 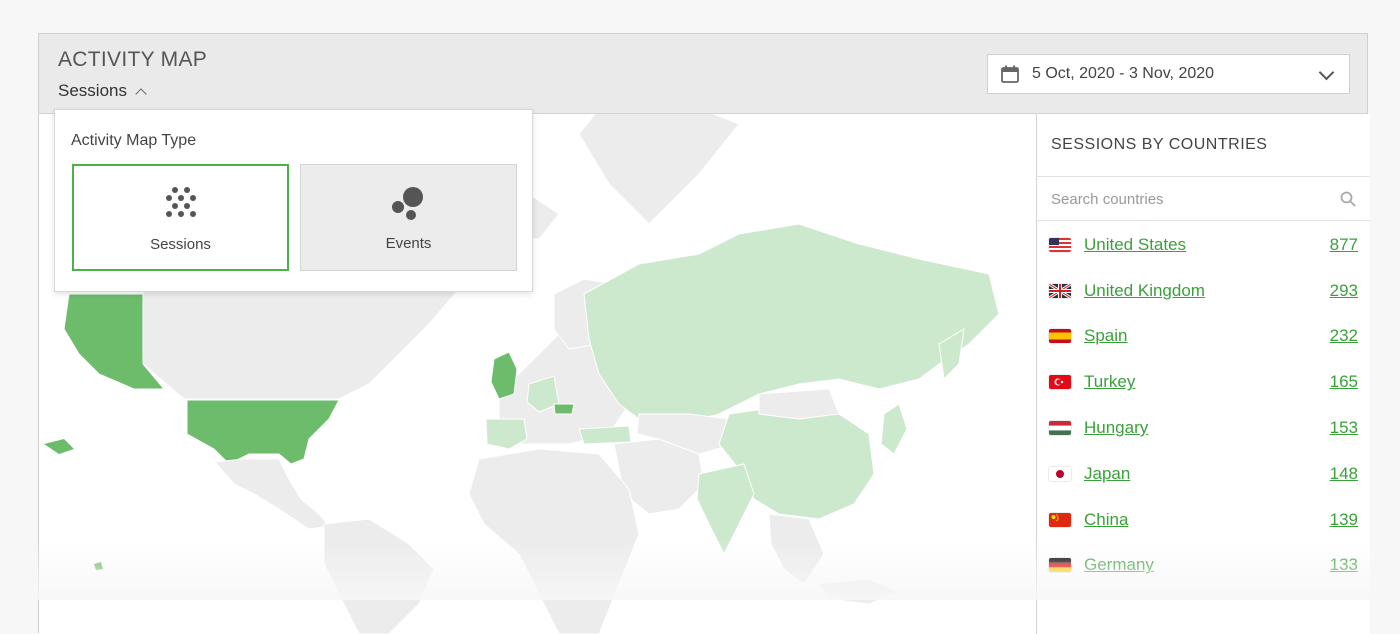 I want to click on list-item: United Kingdom 293, so click(x=1203, y=291).